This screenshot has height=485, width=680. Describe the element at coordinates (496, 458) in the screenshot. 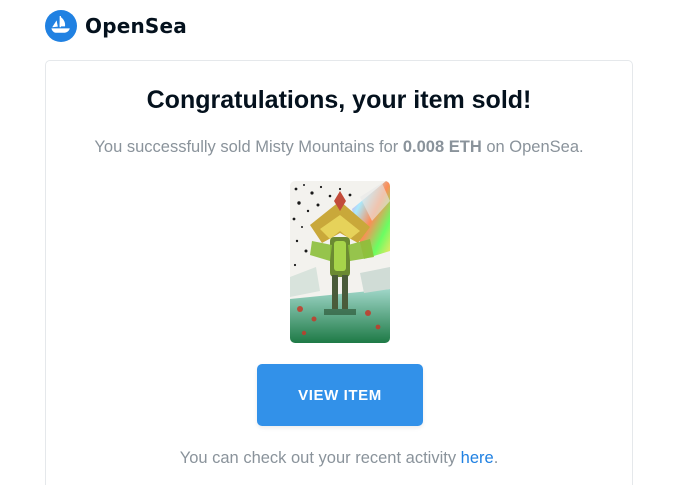

I see `activity-suffix: .` at that location.